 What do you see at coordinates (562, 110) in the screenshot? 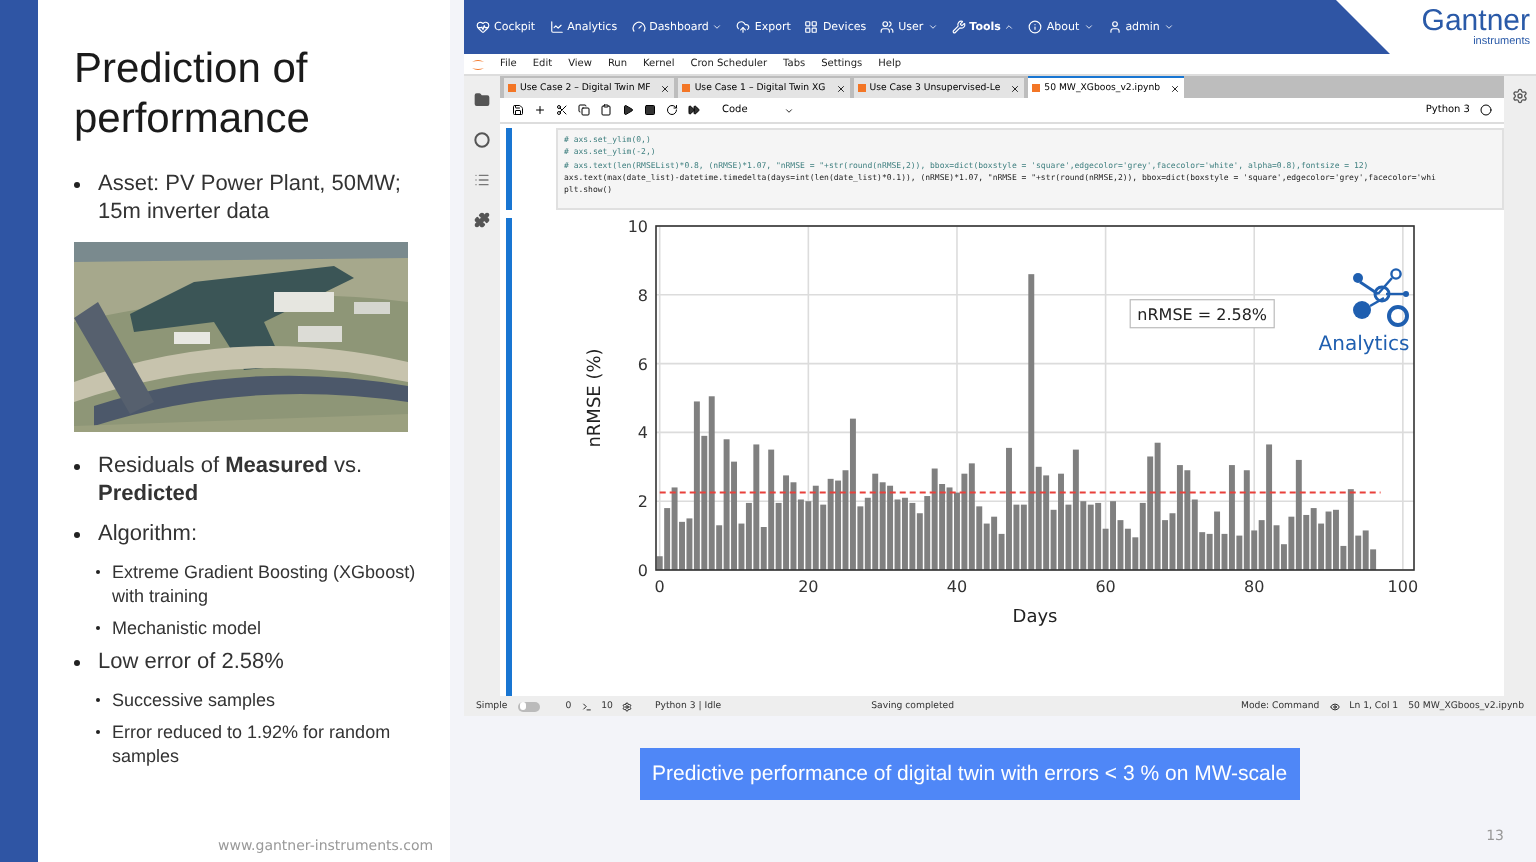
I see `scissors-icon` at bounding box center [562, 110].